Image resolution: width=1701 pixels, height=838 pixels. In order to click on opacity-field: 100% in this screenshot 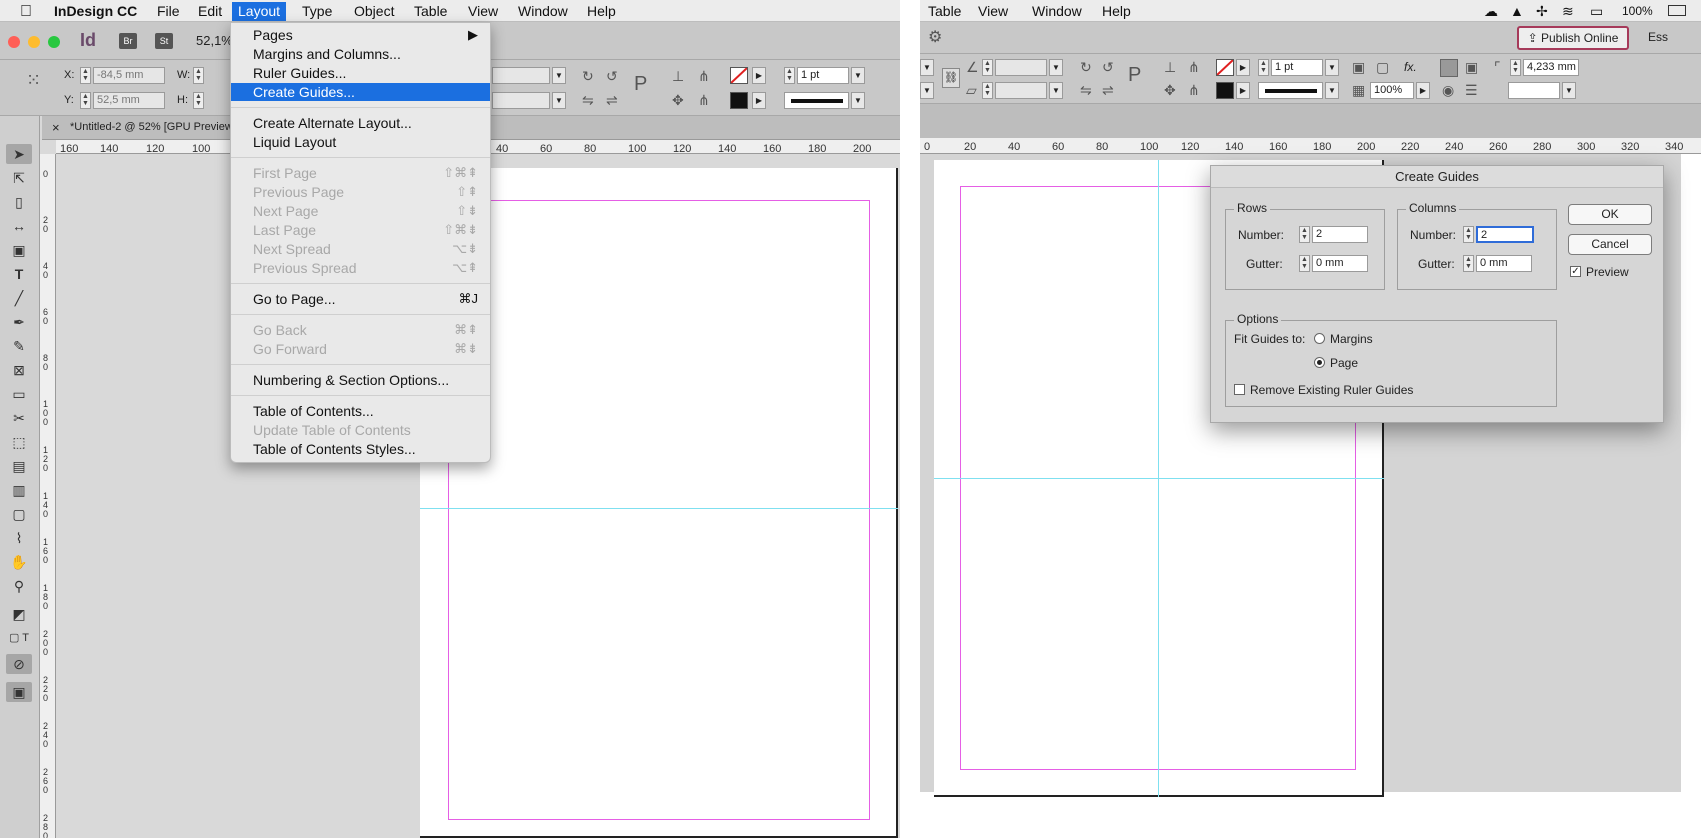, I will do `click(1392, 90)`.